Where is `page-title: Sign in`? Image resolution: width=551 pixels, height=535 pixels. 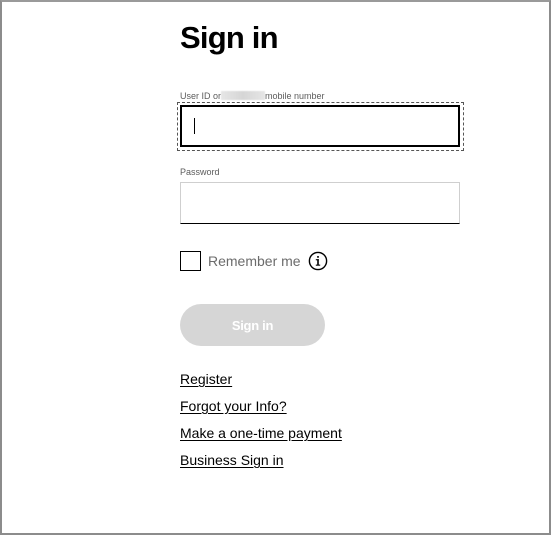
page-title: Sign in is located at coordinates (229, 37).